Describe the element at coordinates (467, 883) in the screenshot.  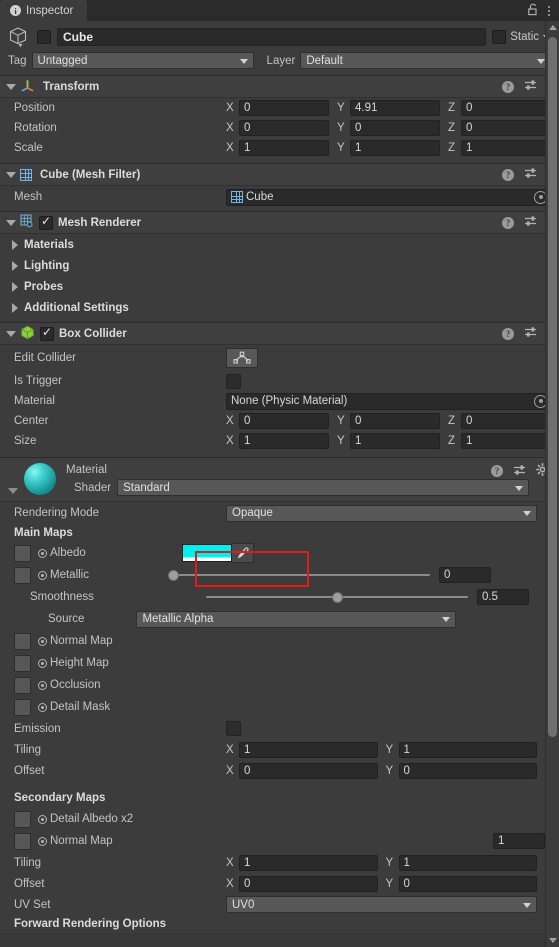
I see `secondary-offset-y-field: 0` at that location.